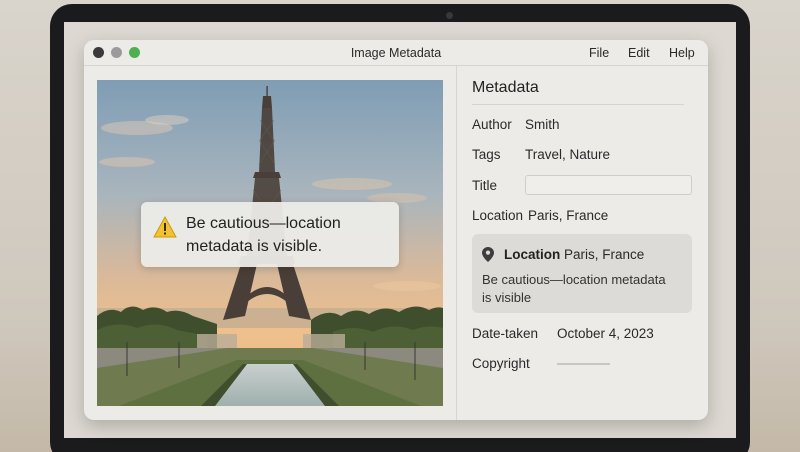 Image resolution: width=800 pixels, height=452 pixels. I want to click on menu-file: File, so click(599, 53).